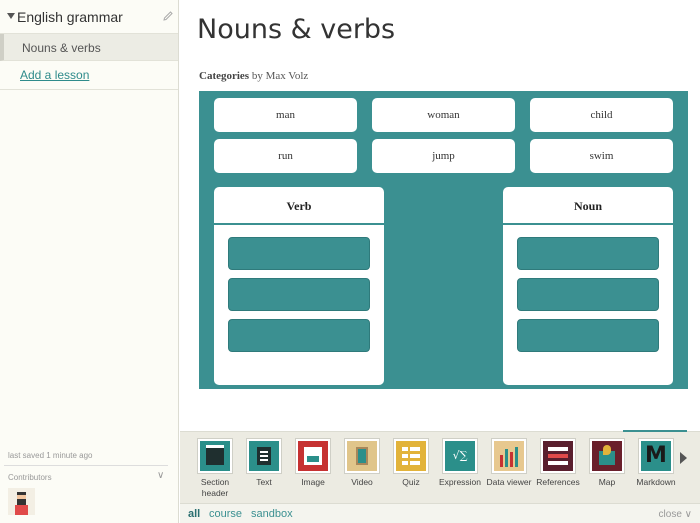 The width and height of the screenshot is (700, 523). What do you see at coordinates (11, 16) in the screenshot?
I see `collapse-caret-icon` at bounding box center [11, 16].